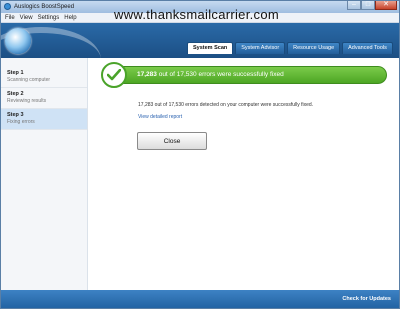 The width and height of the screenshot is (400, 309). I want to click on window-title: Auslogics BoostSpeed, so click(44, 7).